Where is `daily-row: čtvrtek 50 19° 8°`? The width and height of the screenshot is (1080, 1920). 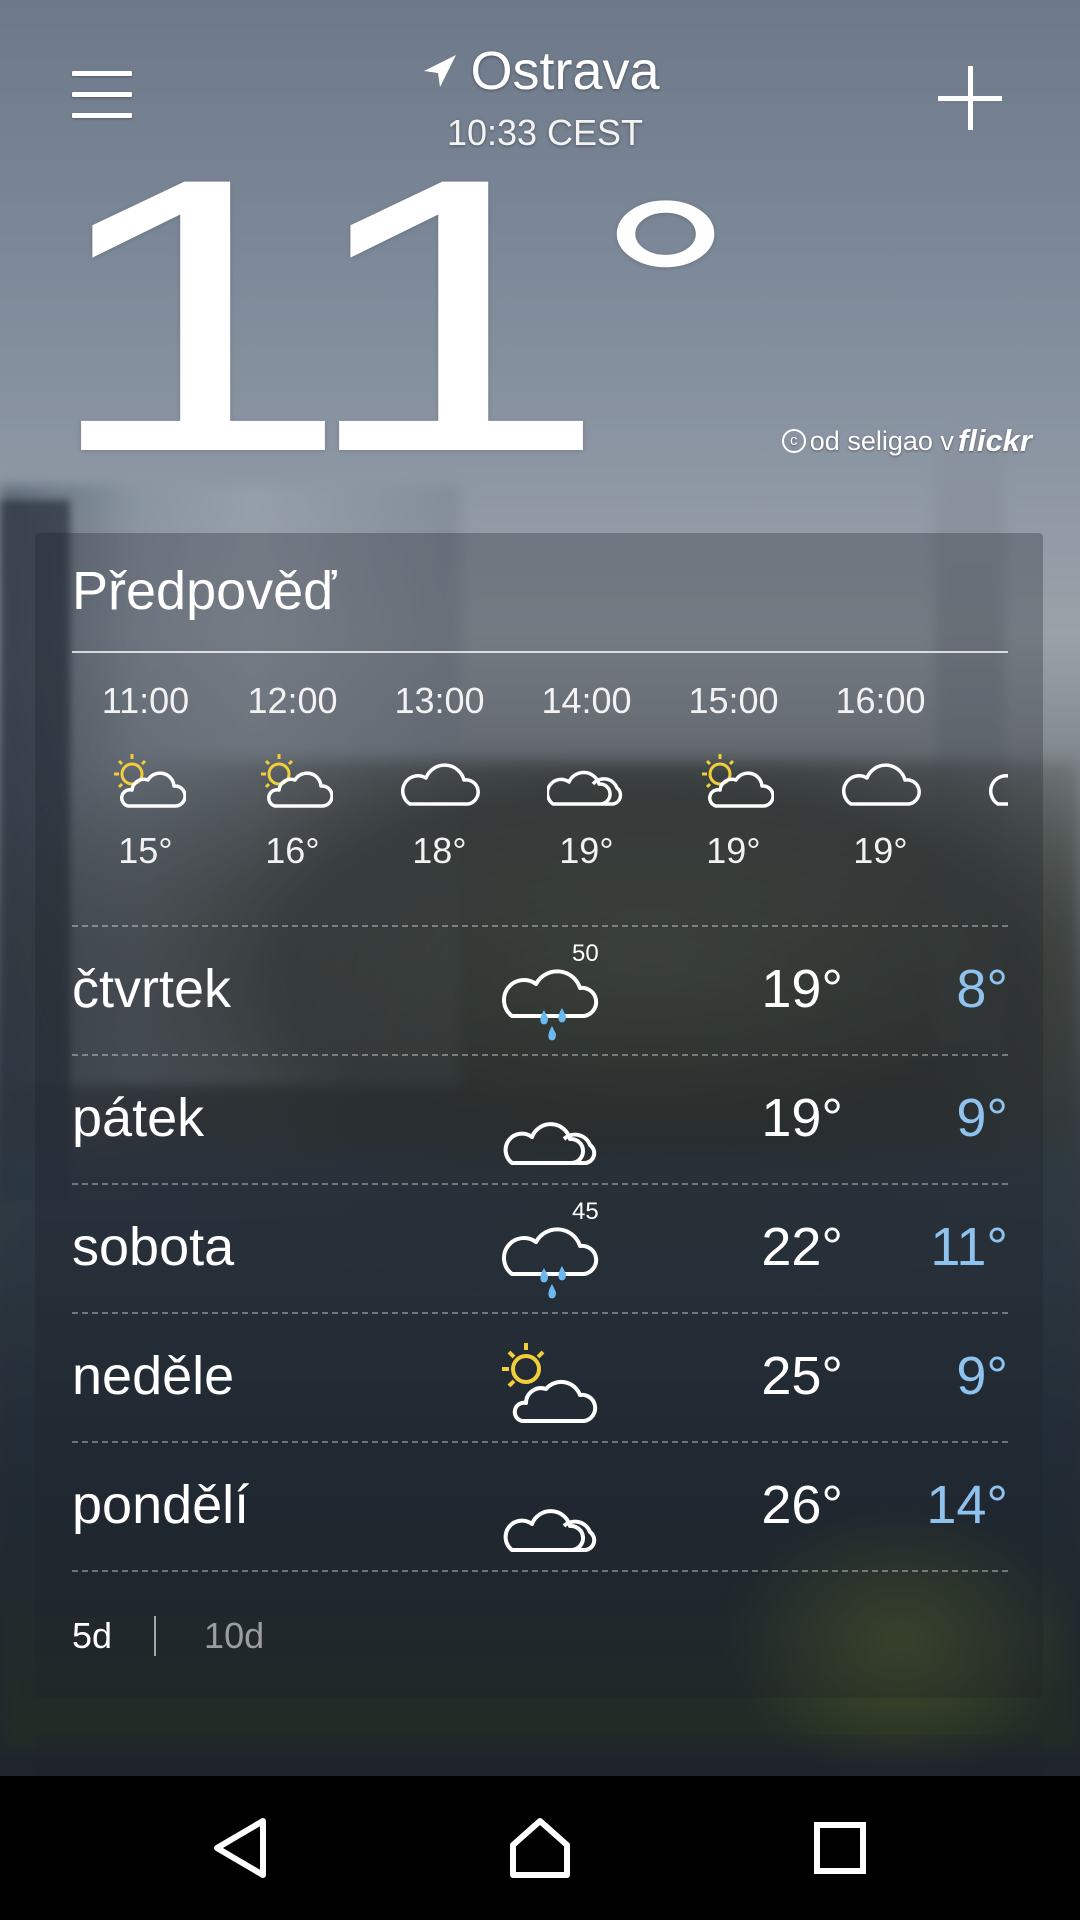 daily-row: čtvrtek 50 19° 8° is located at coordinates (540, 992).